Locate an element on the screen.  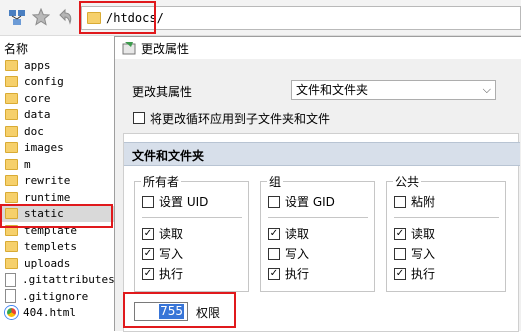
network-icon is located at coordinates (17, 17).